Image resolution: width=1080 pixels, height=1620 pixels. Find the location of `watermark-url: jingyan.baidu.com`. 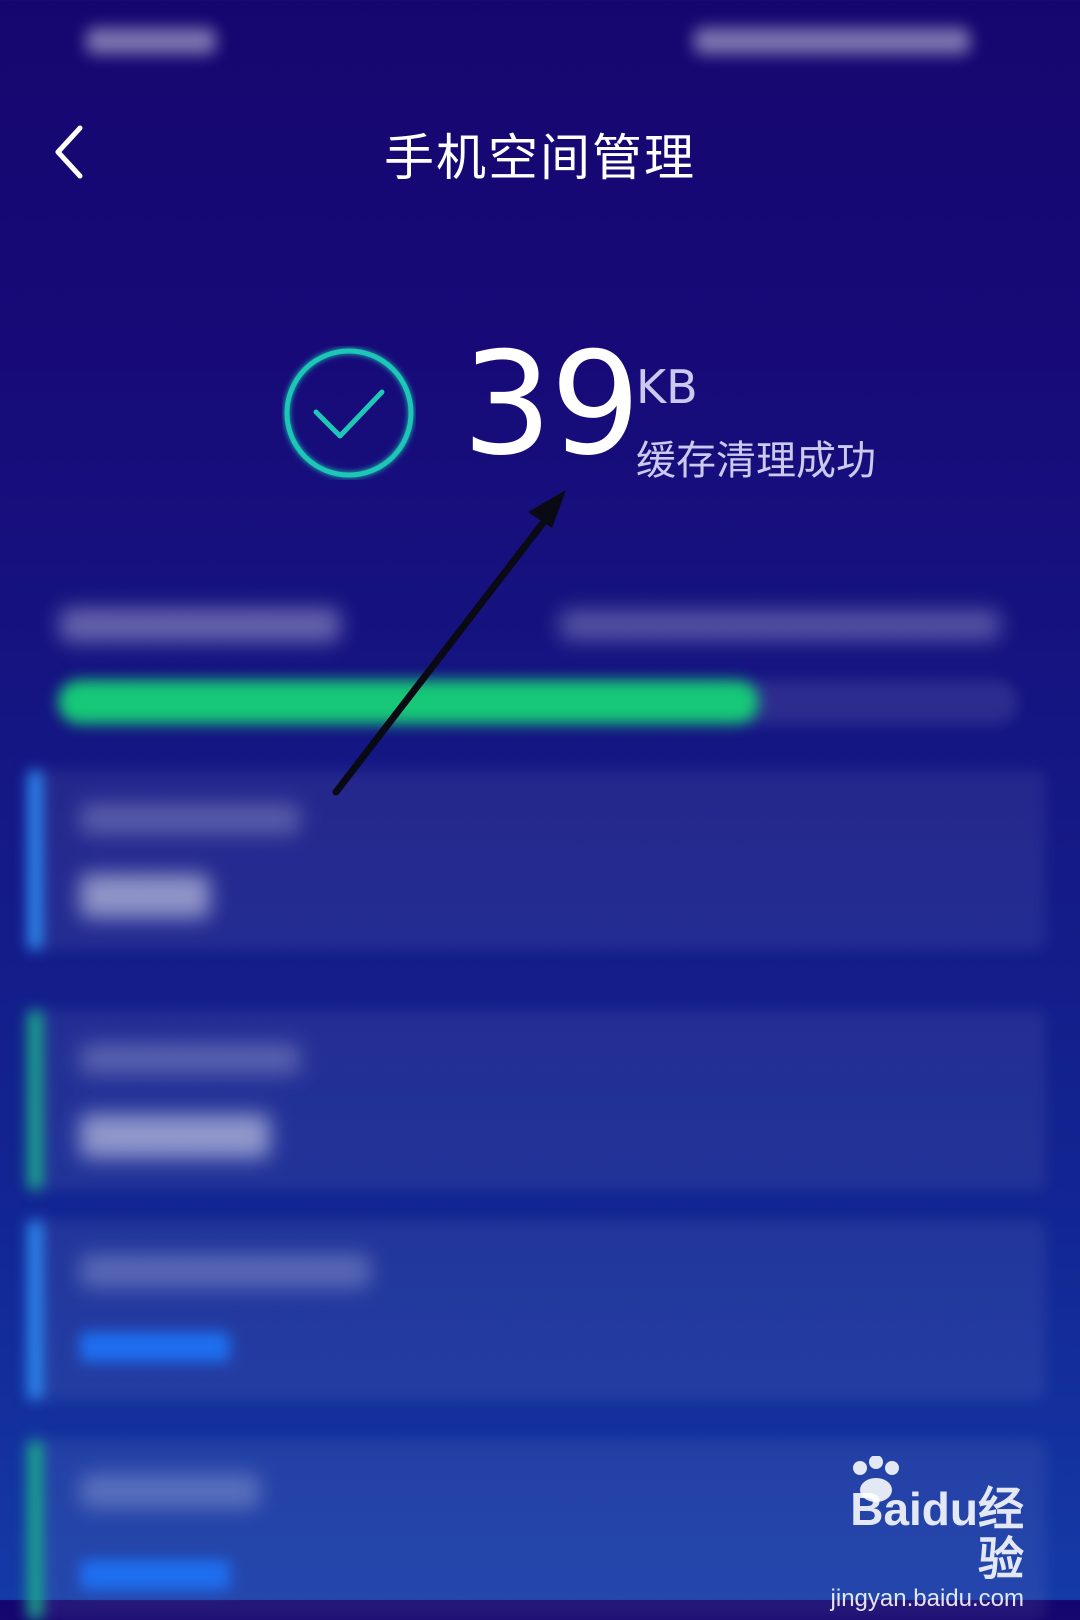

watermark-url: jingyan.baidu.com is located at coordinates (927, 1598).